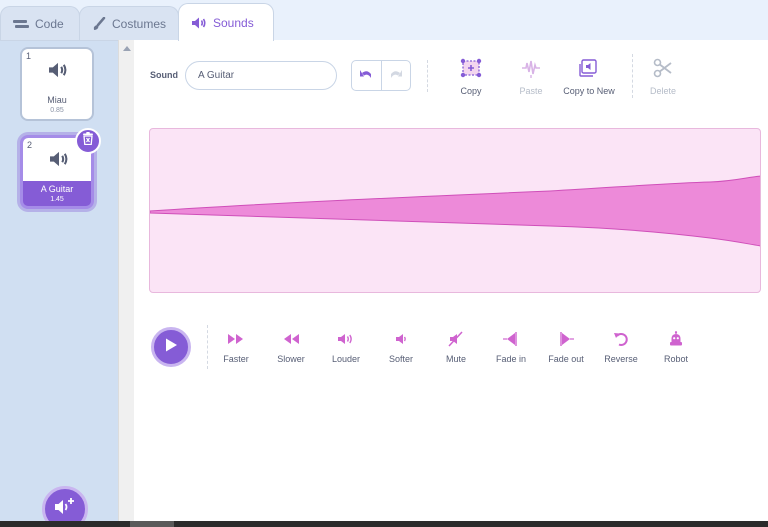 This screenshot has width=768, height=527. I want to click on tab-costumes: Costumes, so click(129, 23).